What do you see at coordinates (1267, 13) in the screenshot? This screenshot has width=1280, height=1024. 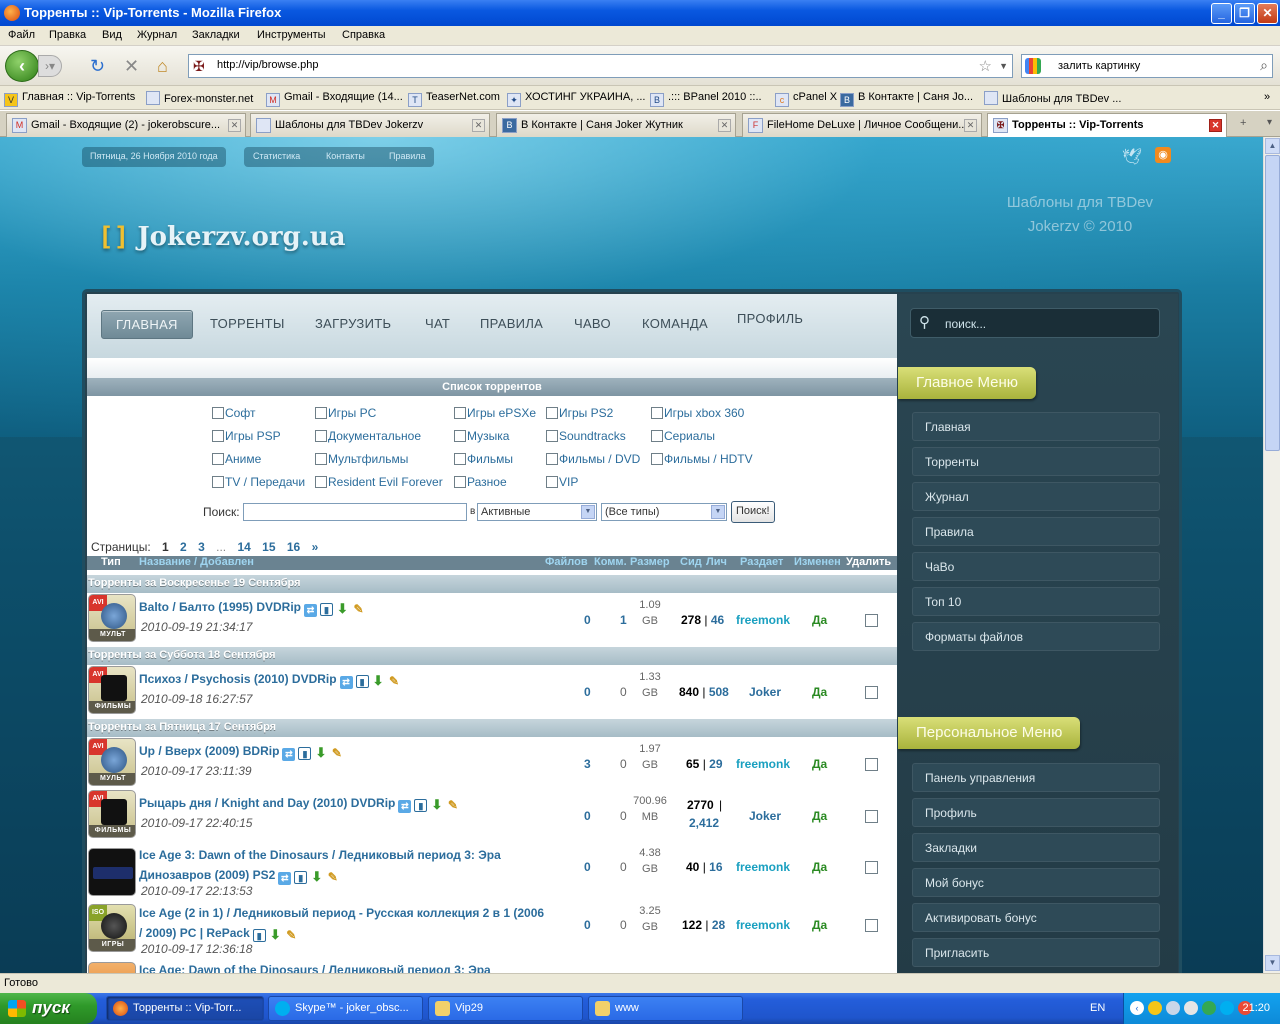 I see `close-button: ✕` at bounding box center [1267, 13].